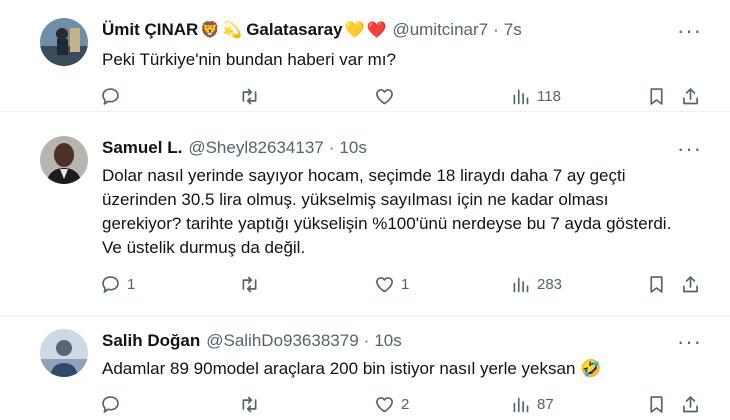 Image resolution: width=730 pixels, height=420 pixels. I want to click on action-bar: 118, so click(405, 98).